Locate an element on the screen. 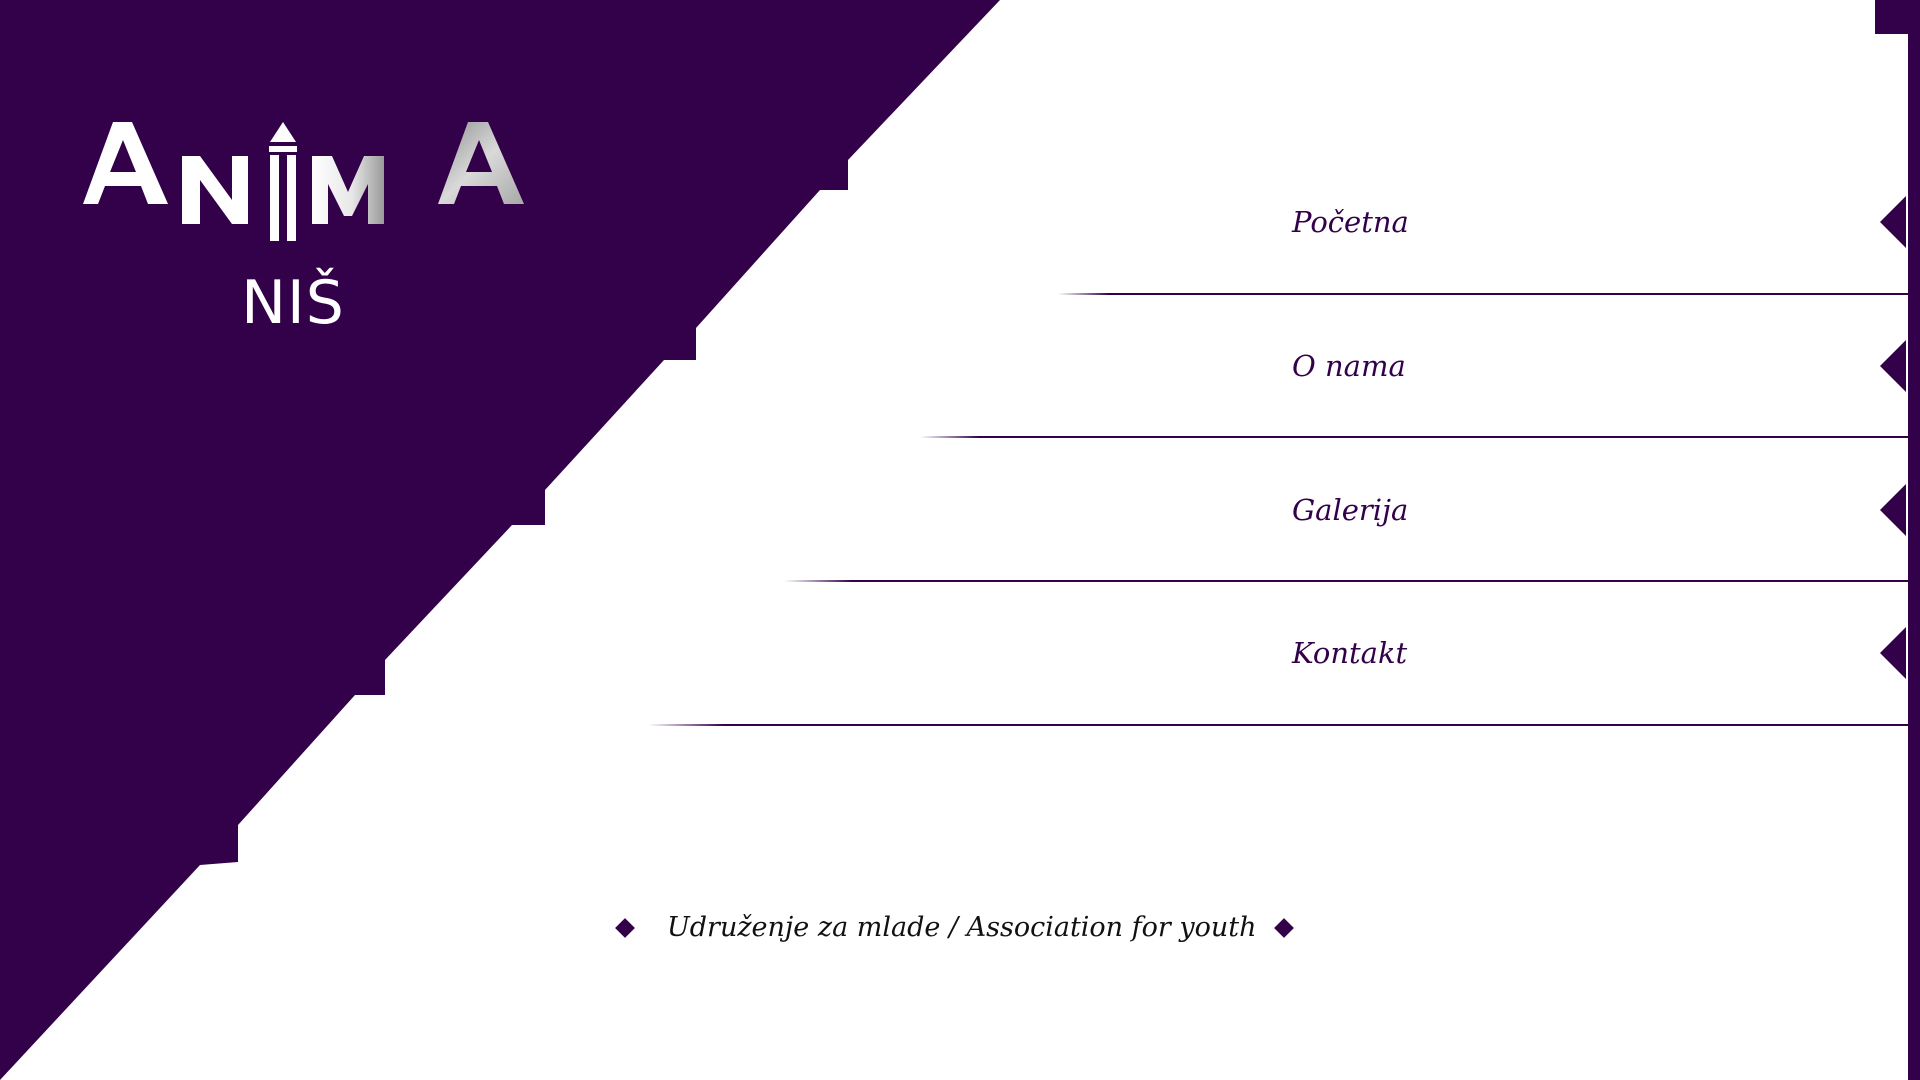 Image resolution: width=1920 pixels, height=1080 pixels. logo-city-label: NIŠ is located at coordinates (293, 303).